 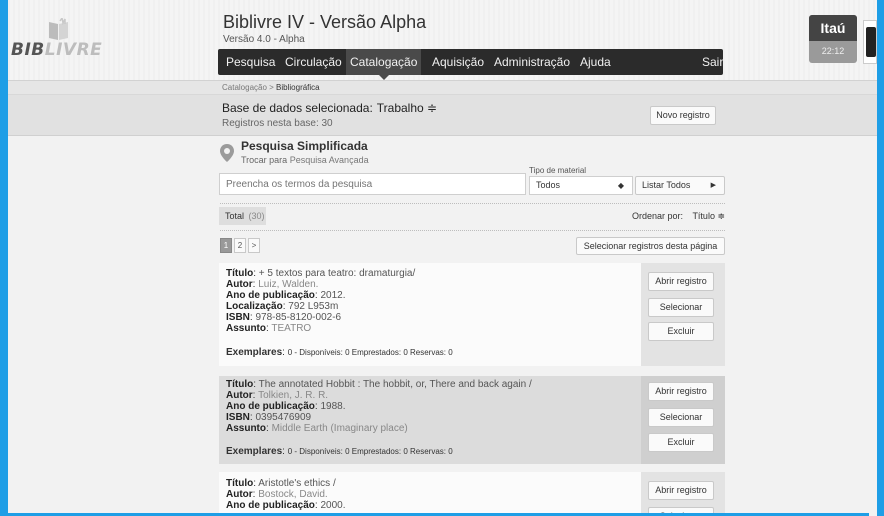 I want to click on bank-name: Itaú, so click(x=833, y=28).